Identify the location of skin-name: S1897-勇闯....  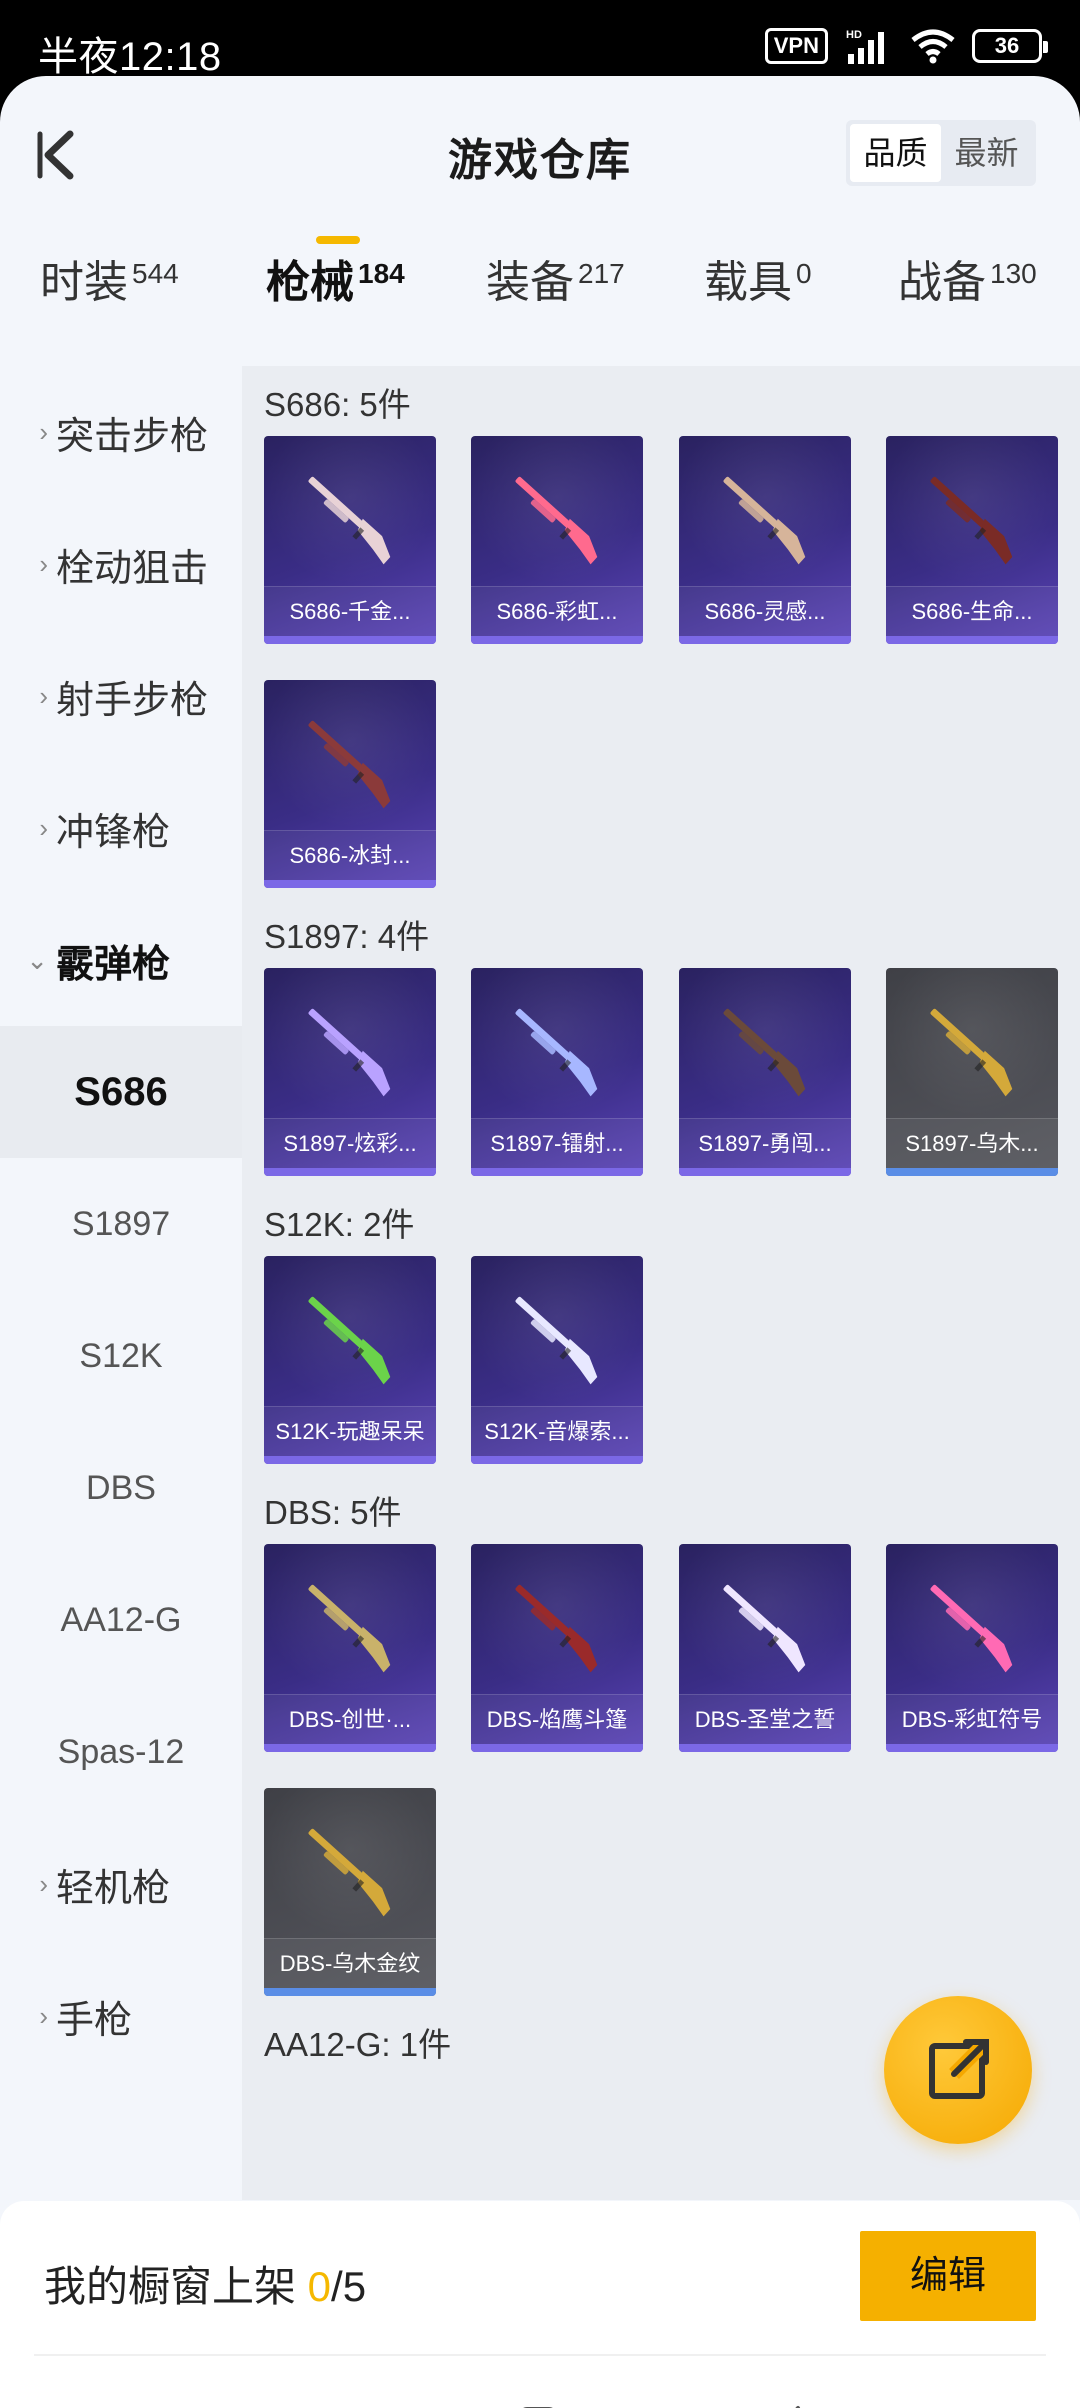
(765, 1143).